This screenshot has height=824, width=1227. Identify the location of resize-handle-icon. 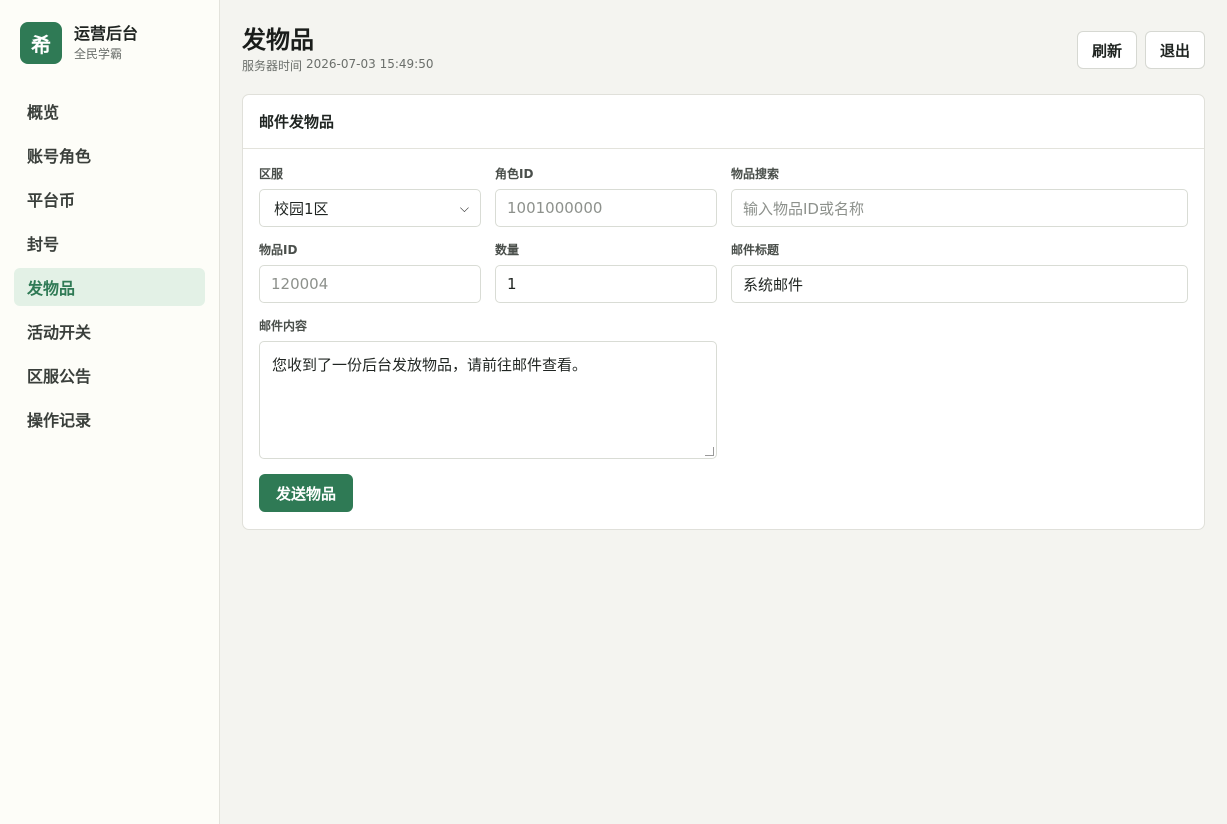
(709, 451).